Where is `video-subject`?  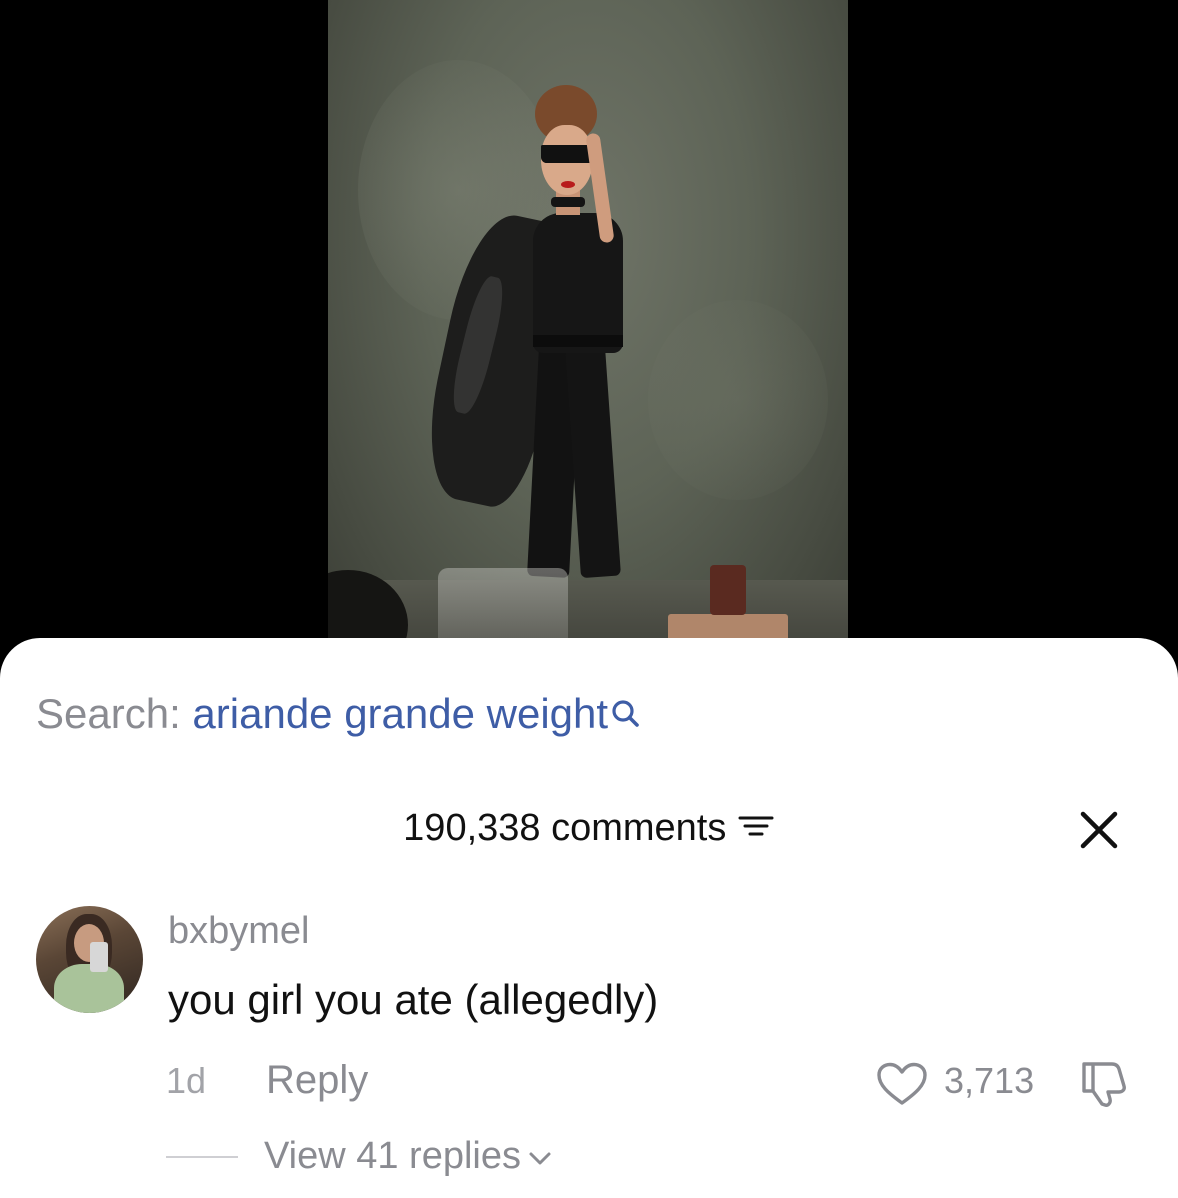
video-subject is located at coordinates (548, 335).